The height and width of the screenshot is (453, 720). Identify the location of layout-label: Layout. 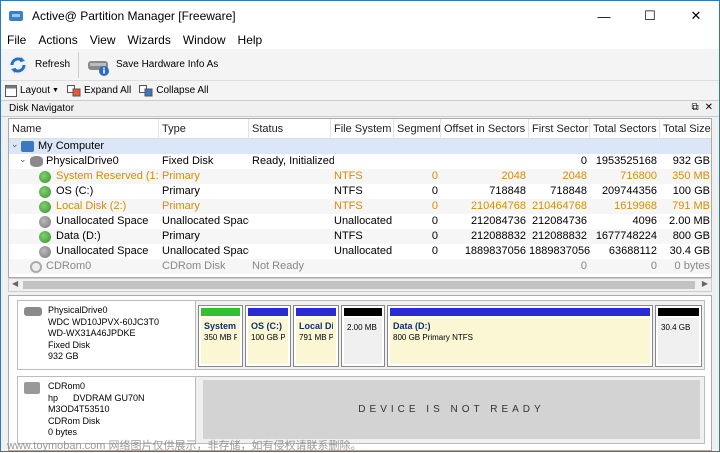
(35, 90).